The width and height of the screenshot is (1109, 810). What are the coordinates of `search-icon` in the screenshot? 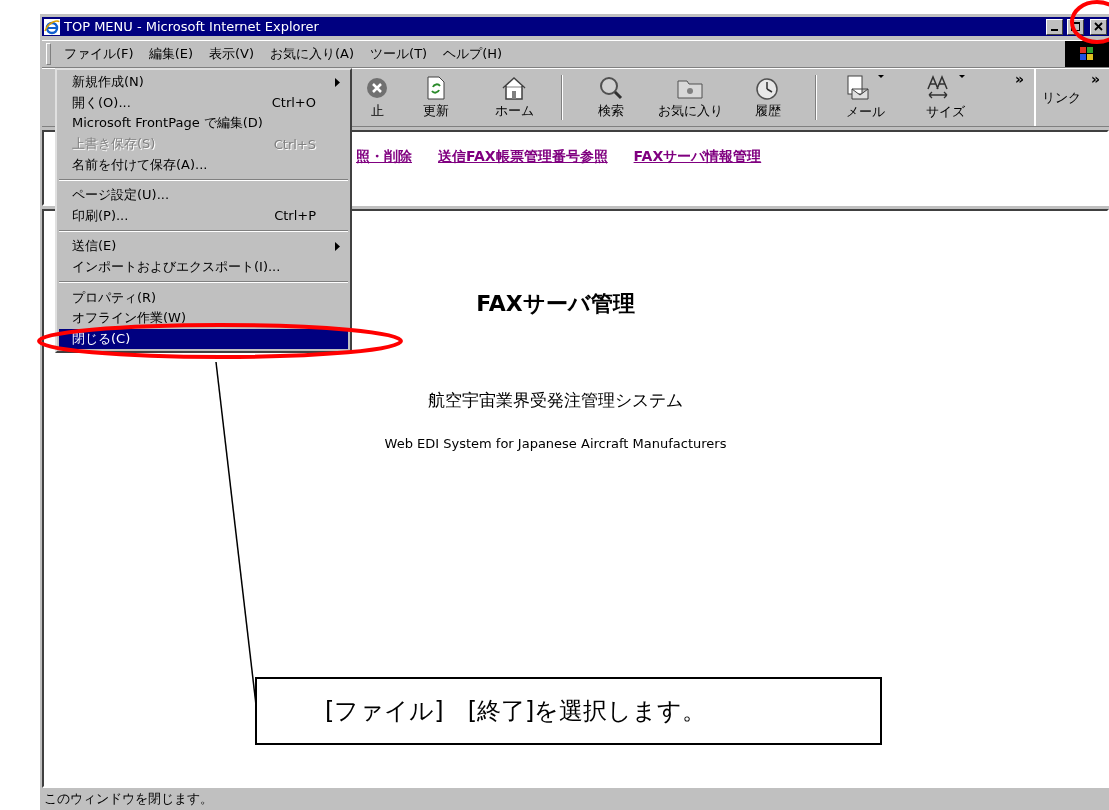 It's located at (611, 87).